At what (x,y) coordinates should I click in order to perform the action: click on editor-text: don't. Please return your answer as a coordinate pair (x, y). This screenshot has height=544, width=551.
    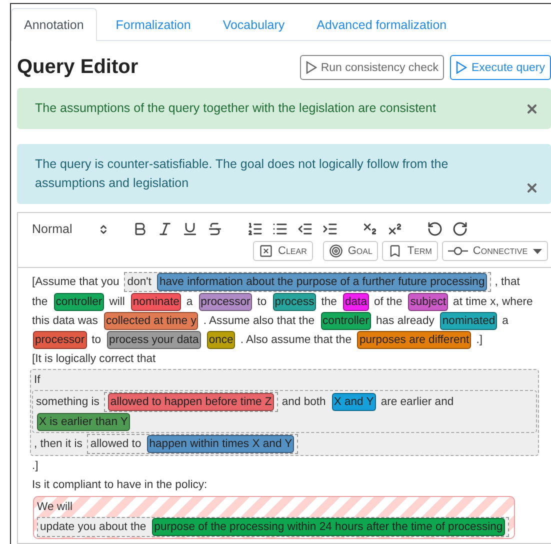
    Looking at the image, I should click on (139, 282).